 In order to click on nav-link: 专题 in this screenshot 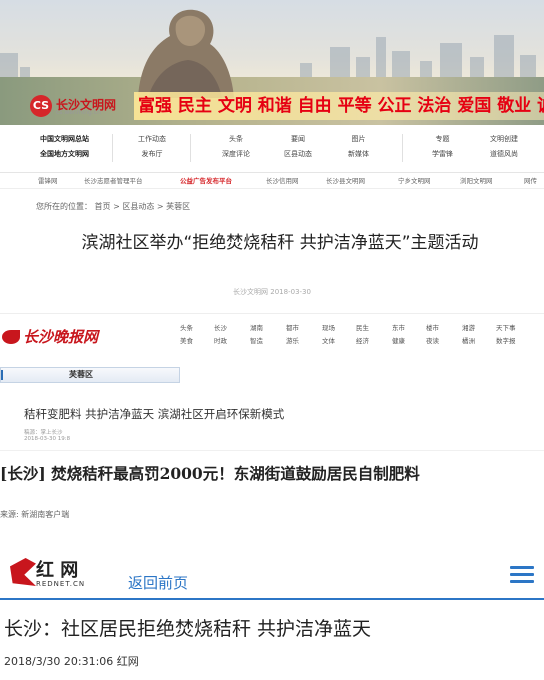, I will do `click(442, 139)`.